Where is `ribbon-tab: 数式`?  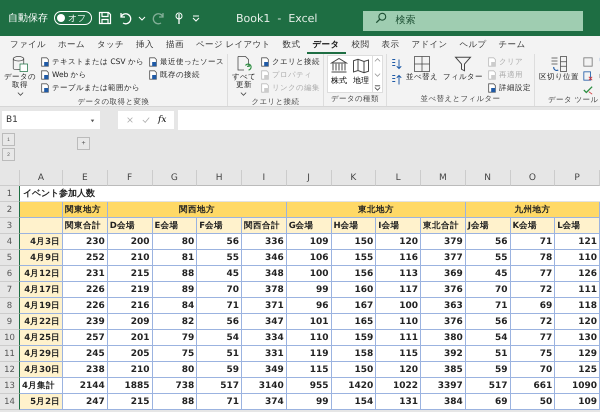 ribbon-tab: 数式 is located at coordinates (291, 45).